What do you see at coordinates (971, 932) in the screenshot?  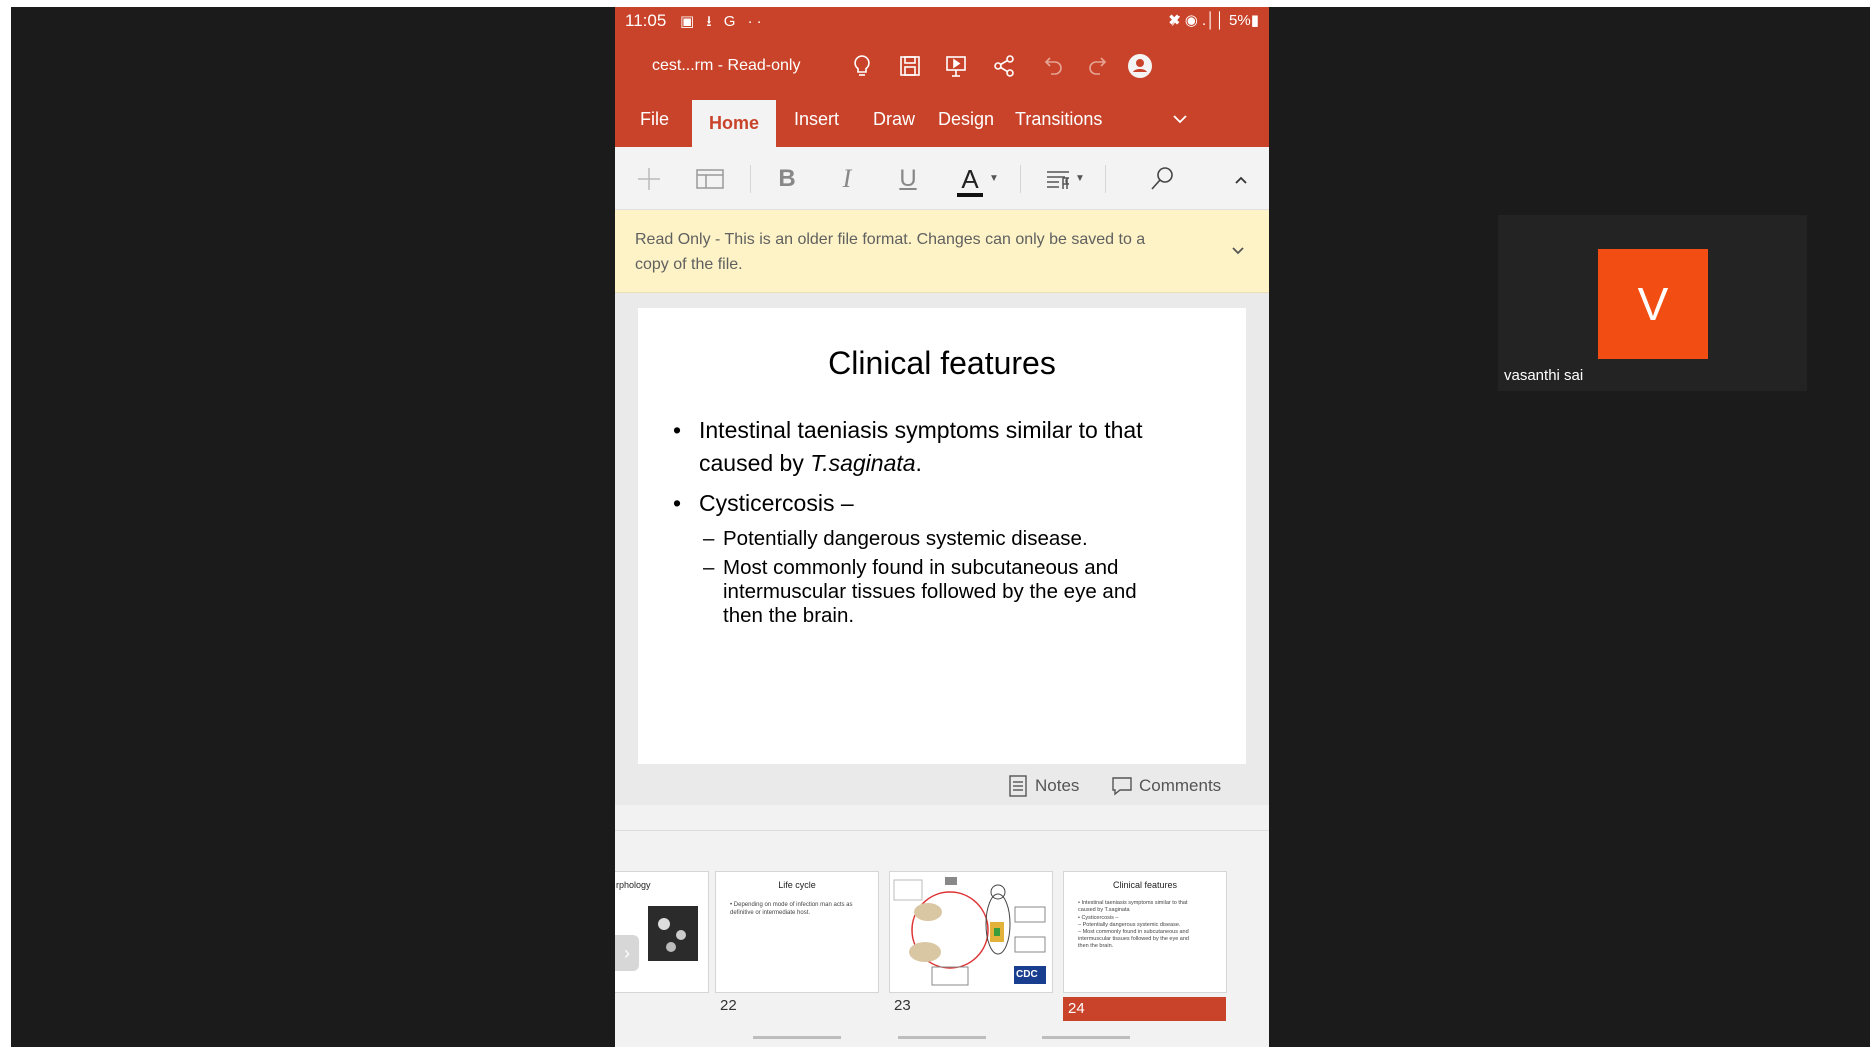 I see `slide-thumbnail: CDC` at bounding box center [971, 932].